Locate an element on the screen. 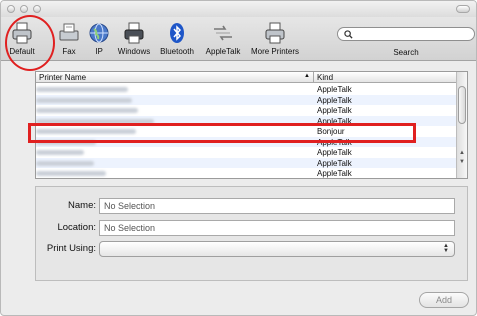 This screenshot has width=477, height=316. toolbar-fax-label: Fax is located at coordinates (69, 51).